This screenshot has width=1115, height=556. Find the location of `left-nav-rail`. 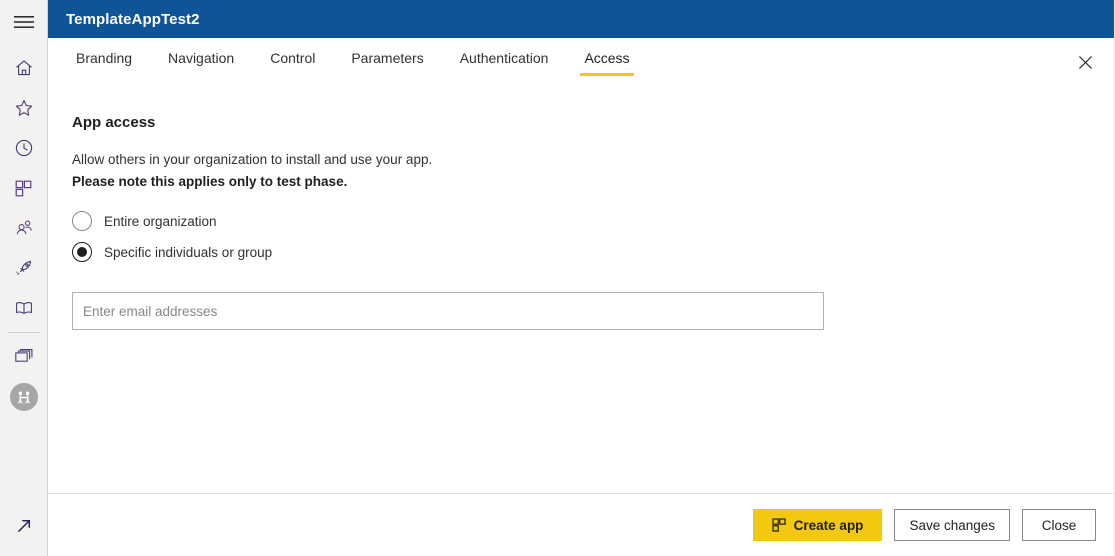

left-nav-rail is located at coordinates (24, 278).